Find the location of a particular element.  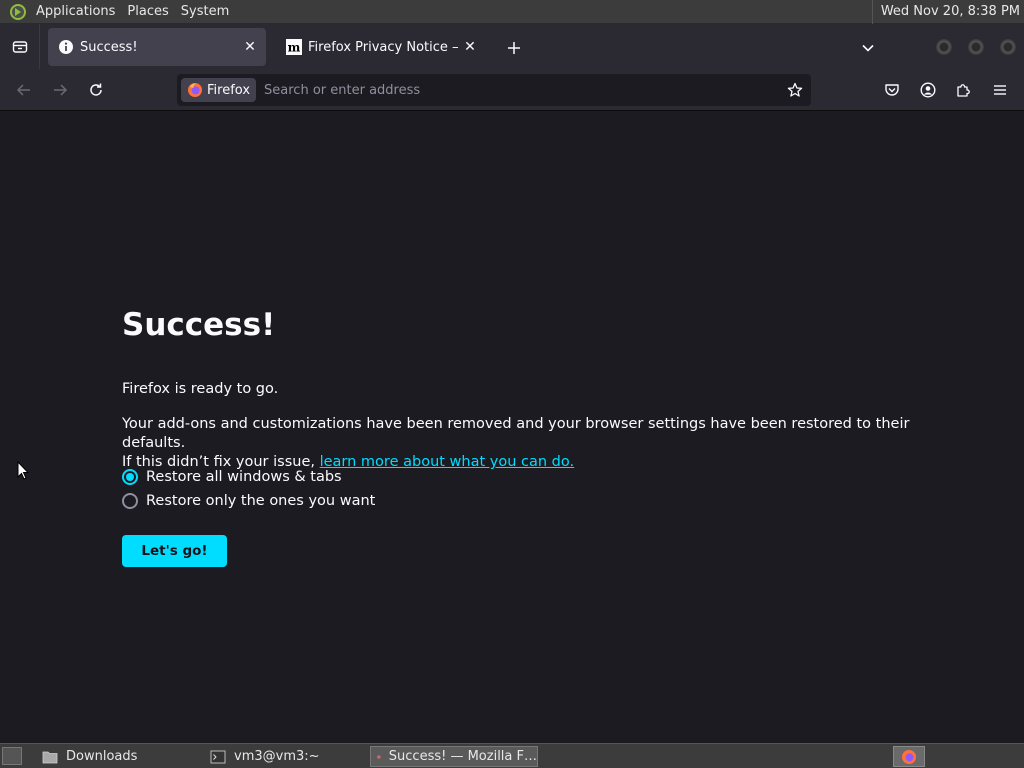

back-arrow-icon is located at coordinates (23, 90).